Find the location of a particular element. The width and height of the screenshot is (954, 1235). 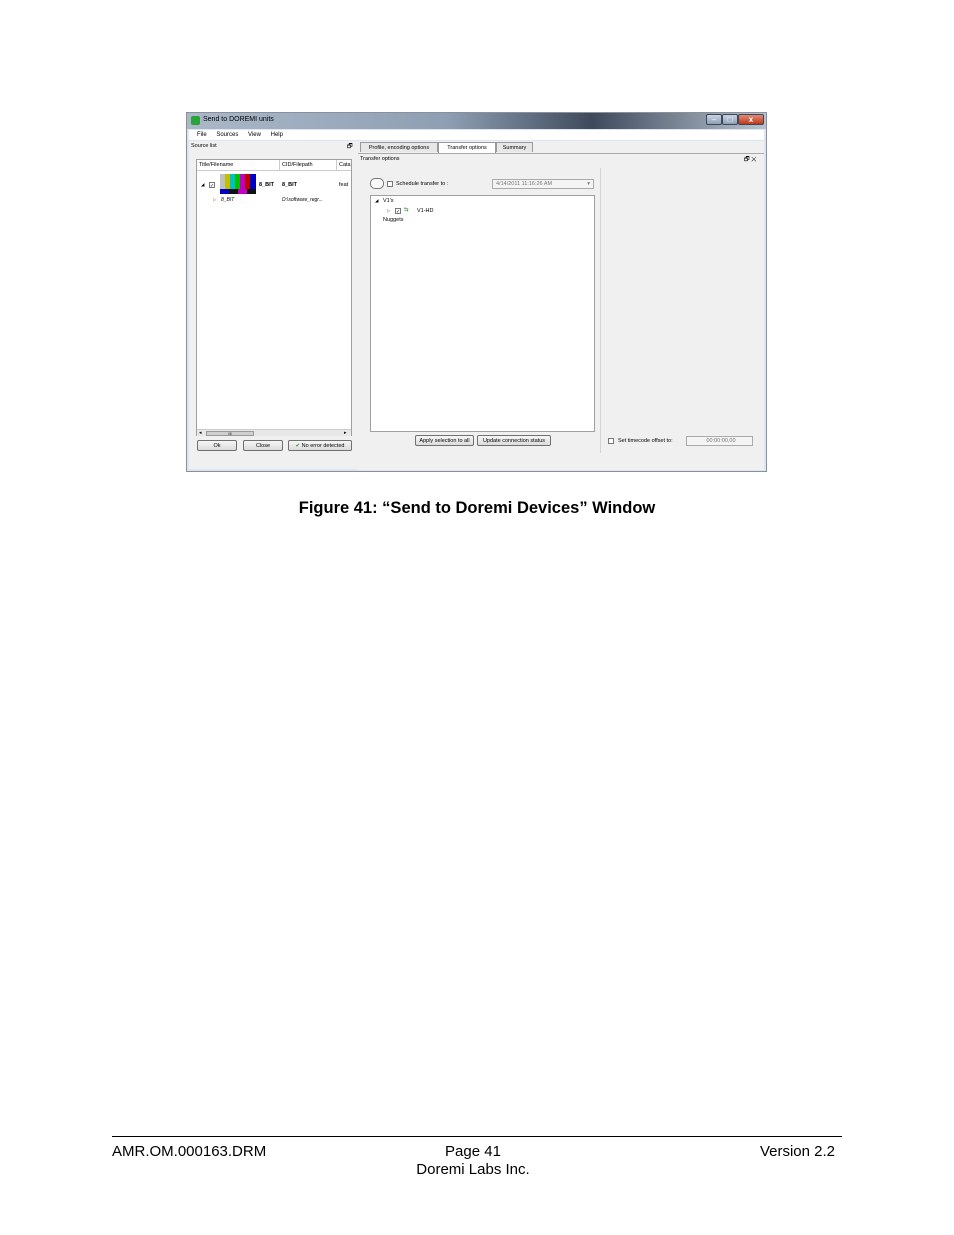

scroll-thumb: III is located at coordinates (230, 433).